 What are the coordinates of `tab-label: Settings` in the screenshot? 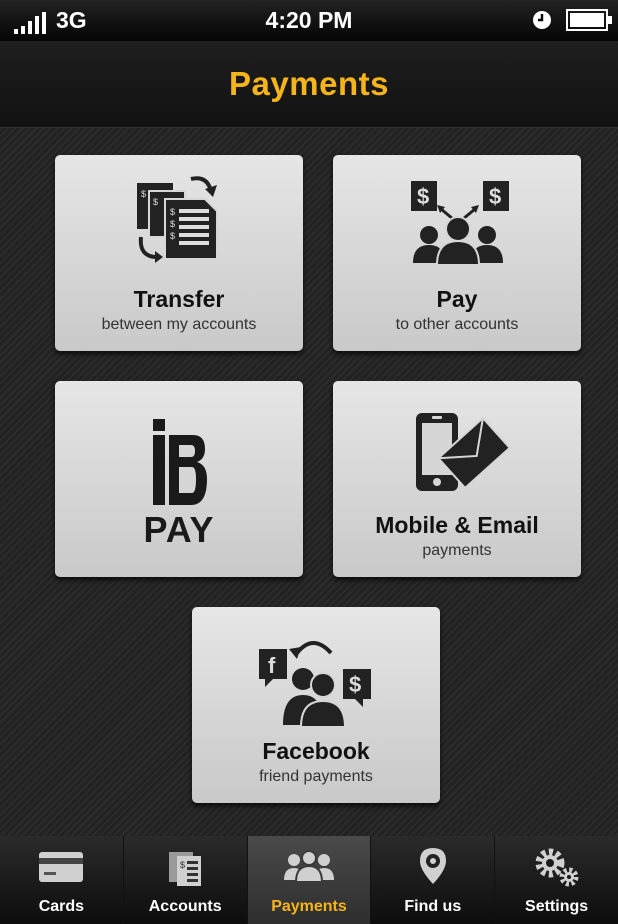 It's located at (557, 906).